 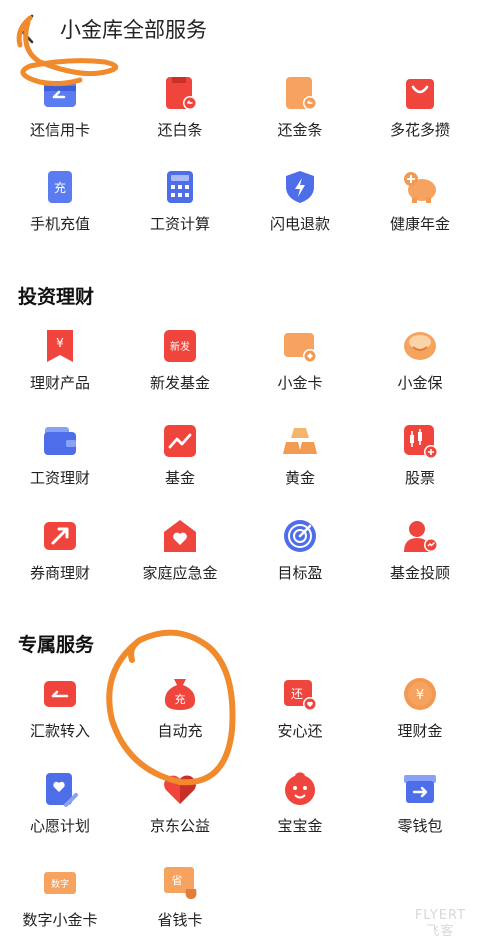 I want to click on transfer-in-icon, so click(x=60, y=694).